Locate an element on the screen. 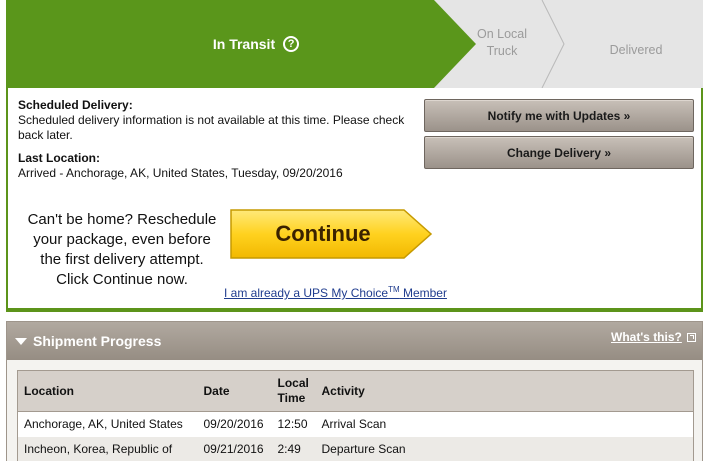 This screenshot has width=705, height=461. status-step-in-transit: In Transit ? is located at coordinates (256, 44).